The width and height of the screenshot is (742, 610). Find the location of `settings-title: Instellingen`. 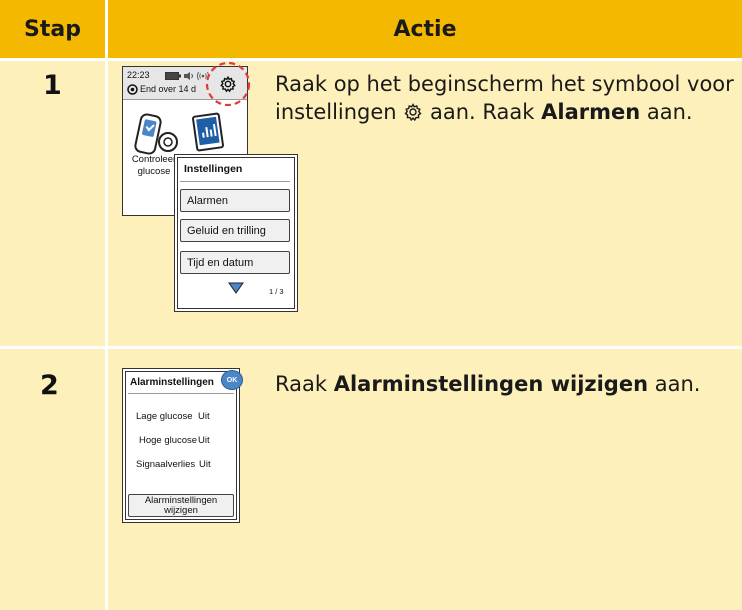

settings-title: Instellingen is located at coordinates (213, 169).